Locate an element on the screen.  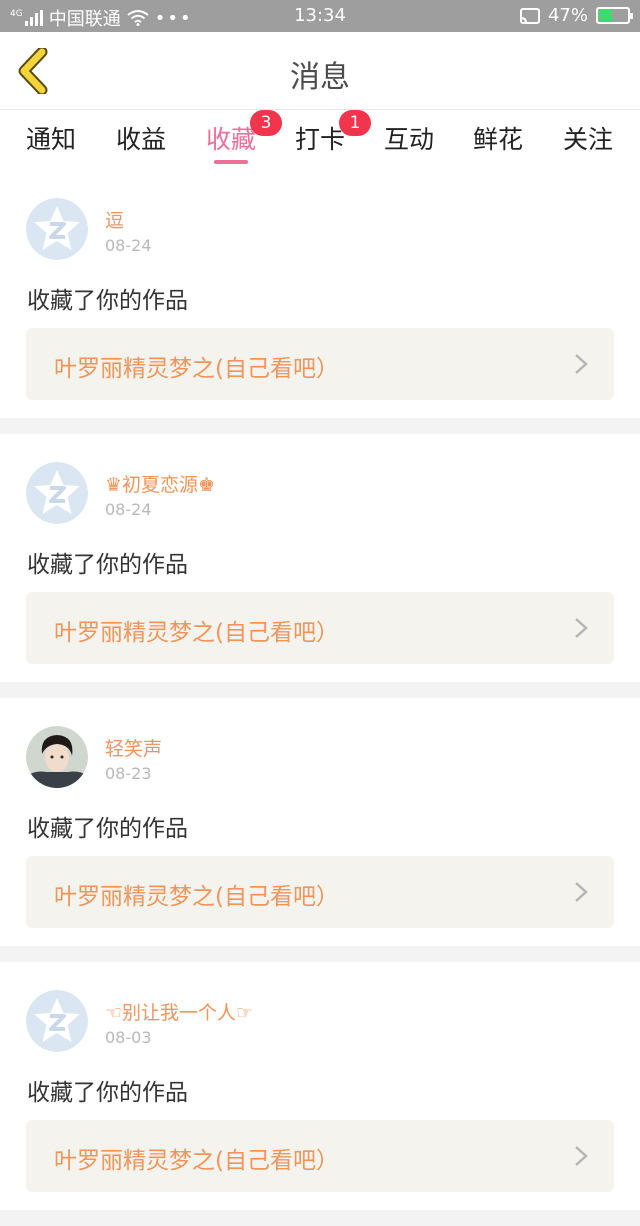
tab-notifications: 通知 is located at coordinates (51, 138).